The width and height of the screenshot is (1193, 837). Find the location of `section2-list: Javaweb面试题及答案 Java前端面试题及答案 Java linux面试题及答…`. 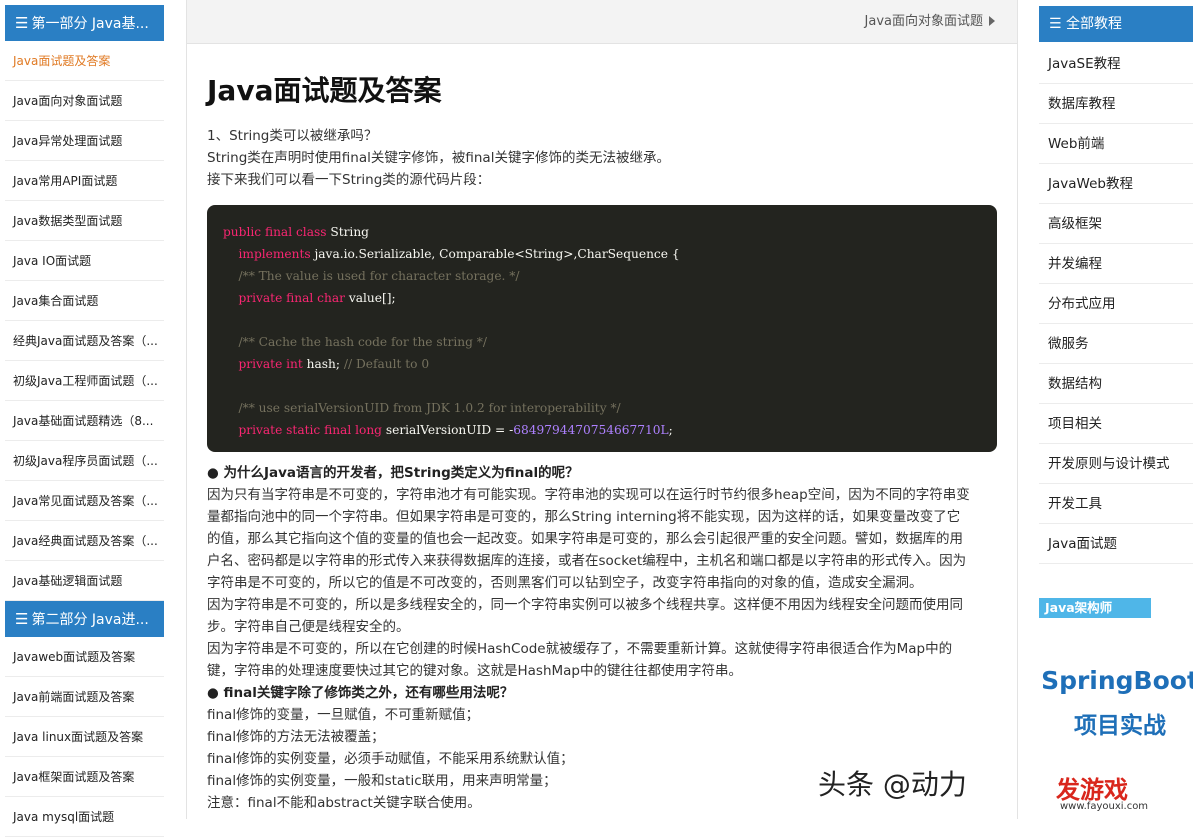

section2-list: Javaweb面试题及答案 Java前端面试题及答案 Java linux面试题及答… is located at coordinates (84, 737).